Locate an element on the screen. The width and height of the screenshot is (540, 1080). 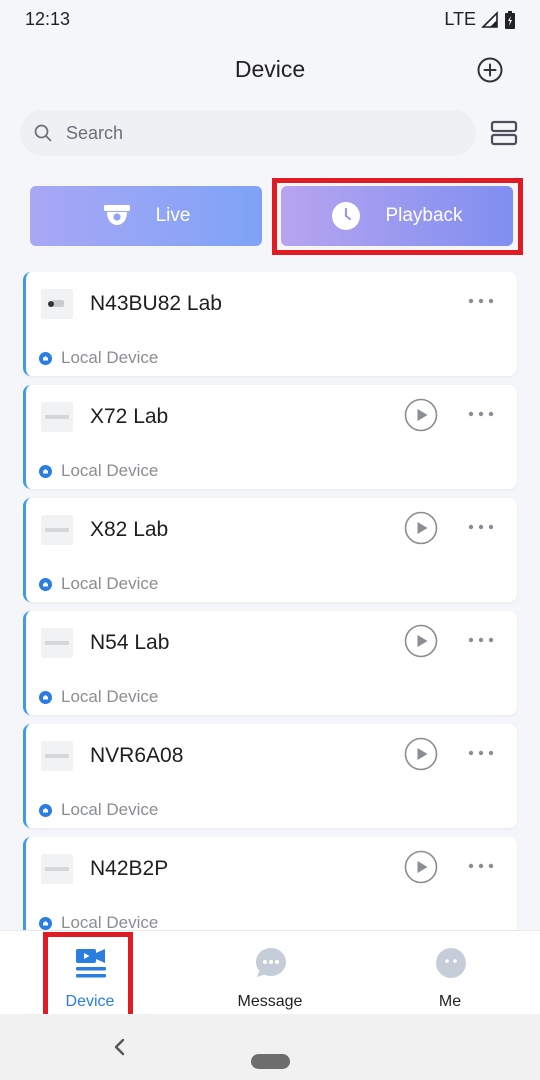
status-bar: 12:13 LTE is located at coordinates (270, 20).